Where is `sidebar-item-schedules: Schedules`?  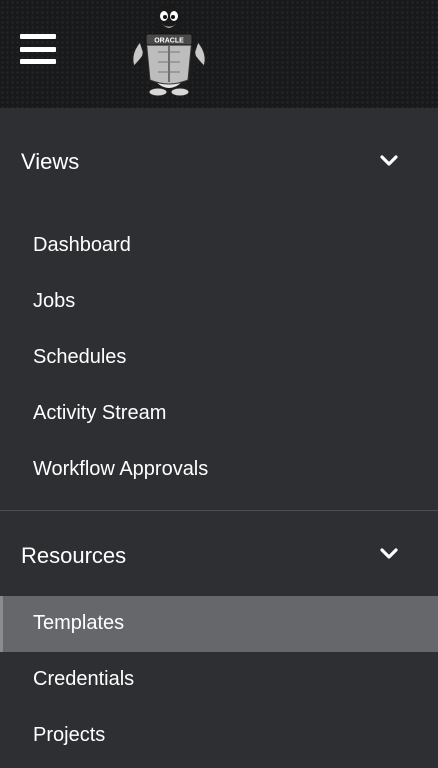
sidebar-item-schedules: Schedules is located at coordinates (219, 358).